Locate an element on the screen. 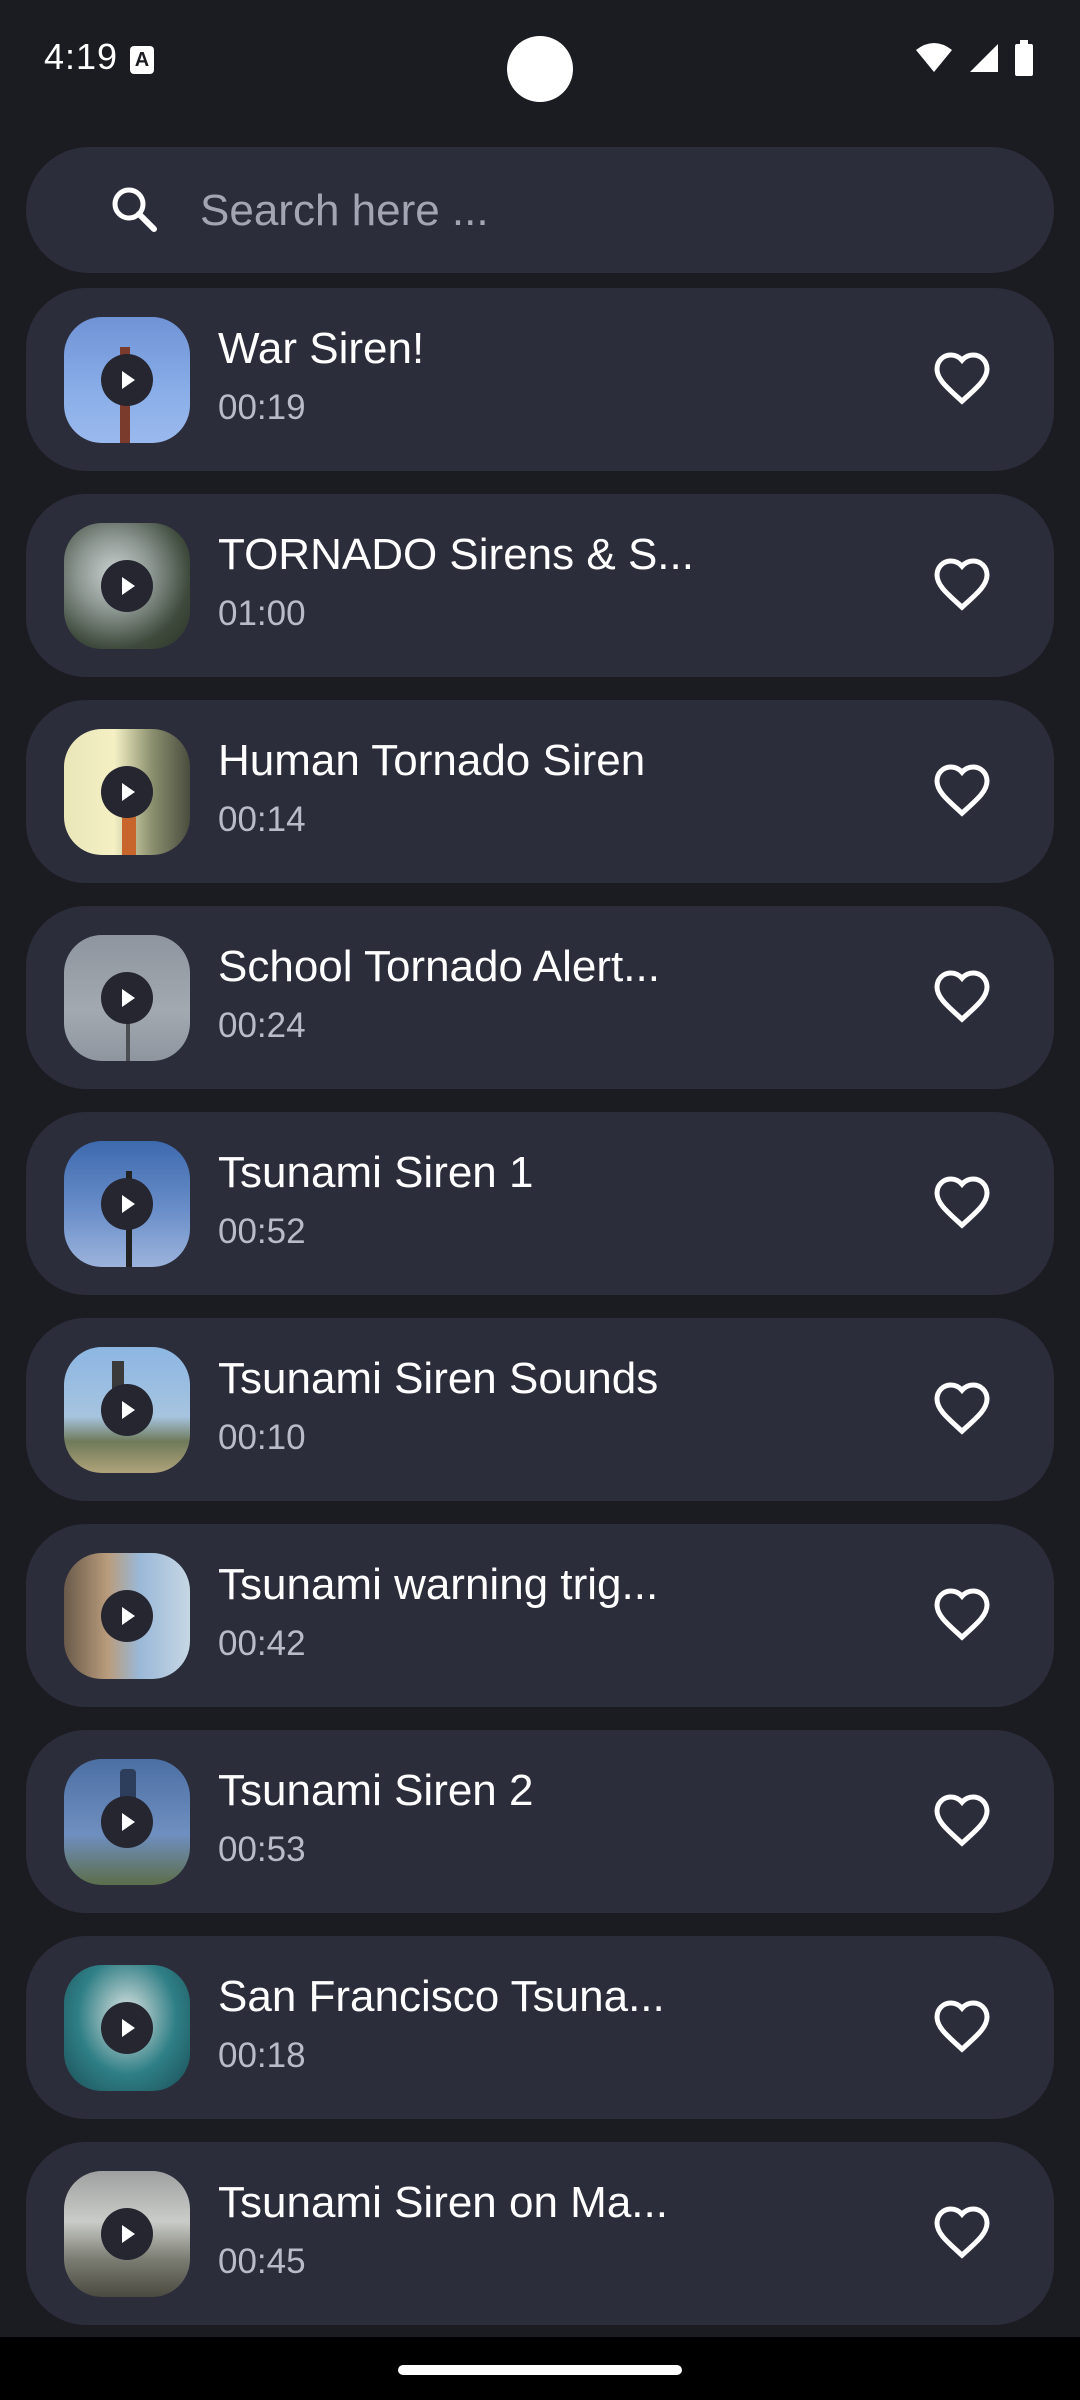 The width and height of the screenshot is (1080, 2400). item-duration: 00:19 is located at coordinates (262, 407).